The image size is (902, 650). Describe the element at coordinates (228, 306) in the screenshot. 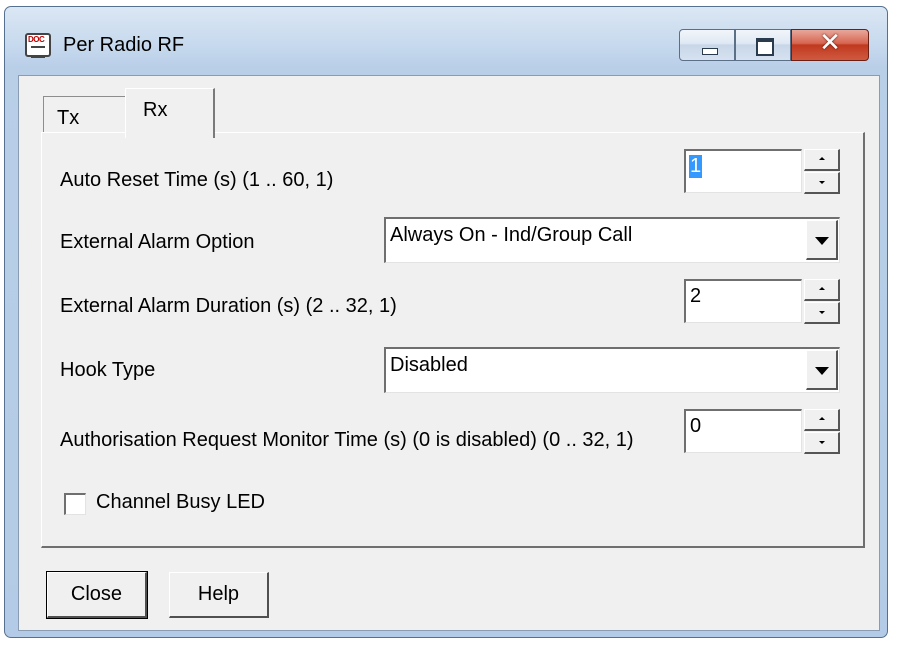

I see `ext-alarm-duration-label: External Alarm Duration (s) (2 .. 32, 1)` at that location.